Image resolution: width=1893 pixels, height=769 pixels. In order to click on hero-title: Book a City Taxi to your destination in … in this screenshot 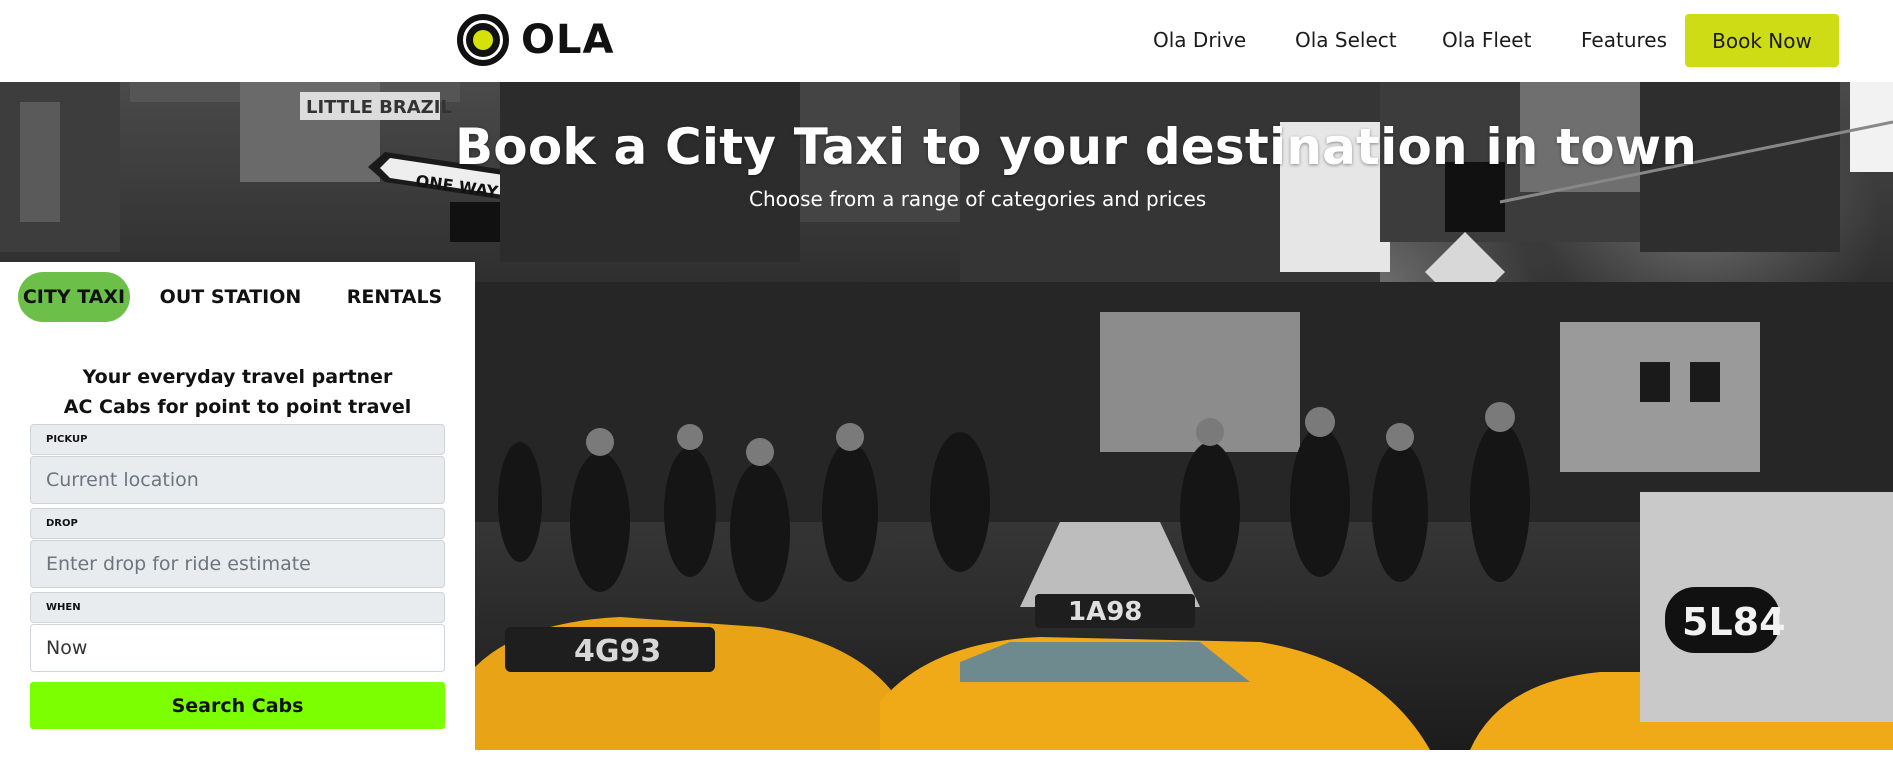, I will do `click(1076, 147)`.